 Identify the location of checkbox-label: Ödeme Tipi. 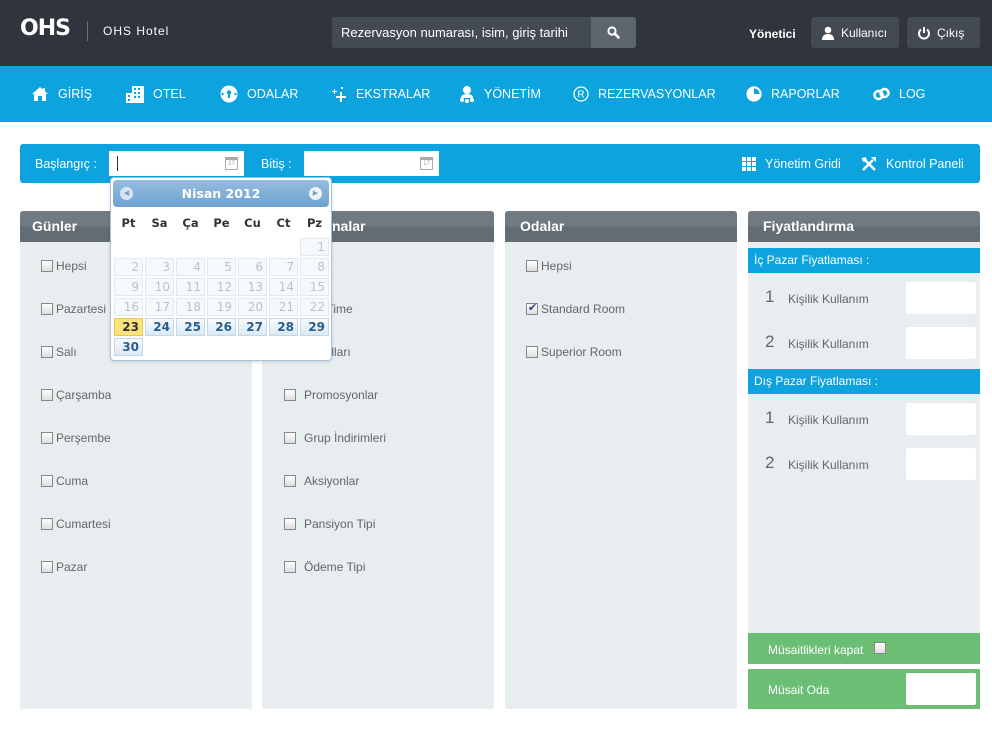
(335, 567).